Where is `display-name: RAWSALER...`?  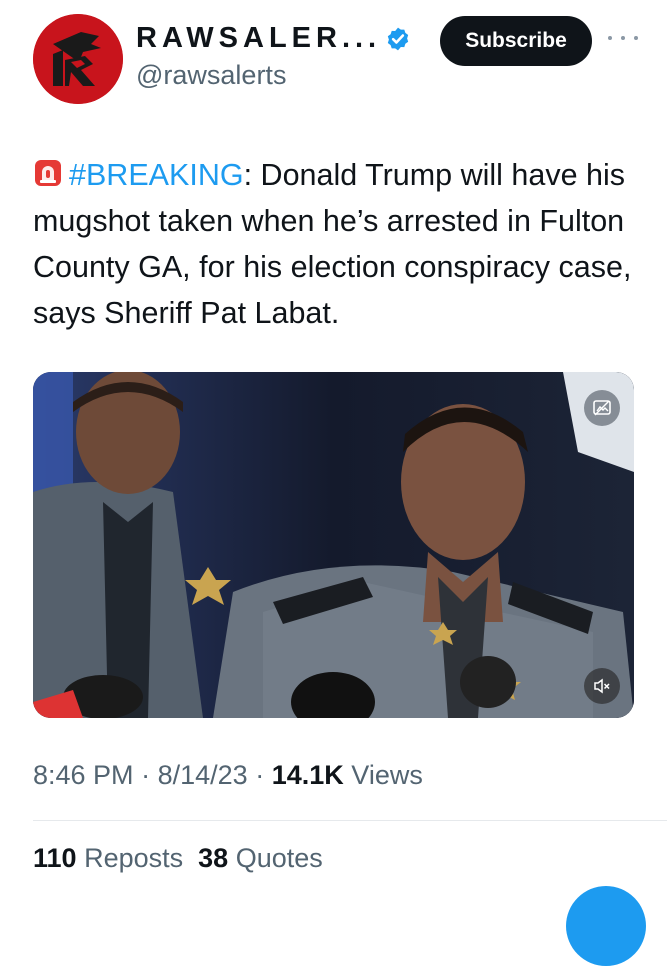 display-name: RAWSALER... is located at coordinates (258, 38).